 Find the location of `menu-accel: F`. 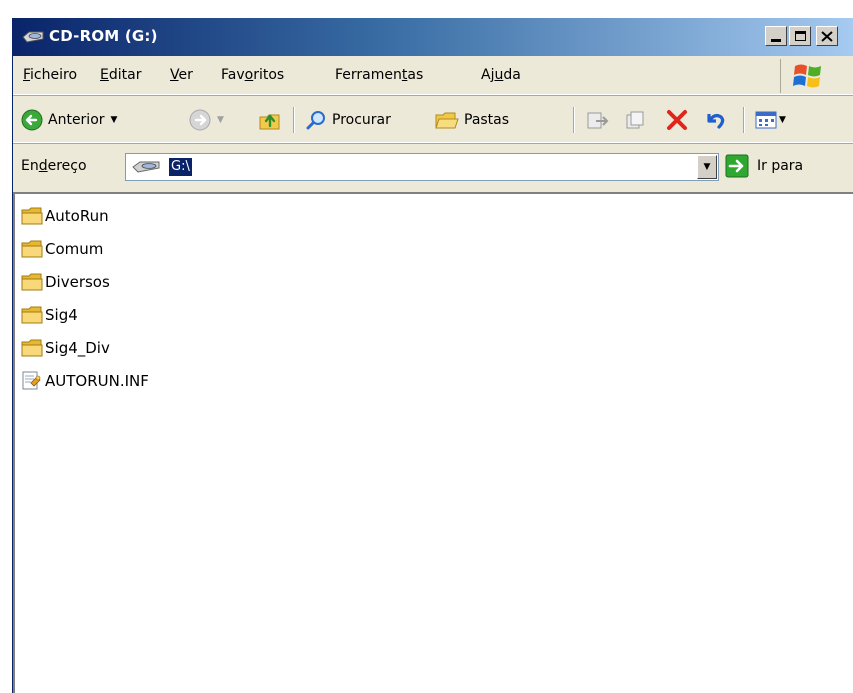

menu-accel: F is located at coordinates (27, 75).